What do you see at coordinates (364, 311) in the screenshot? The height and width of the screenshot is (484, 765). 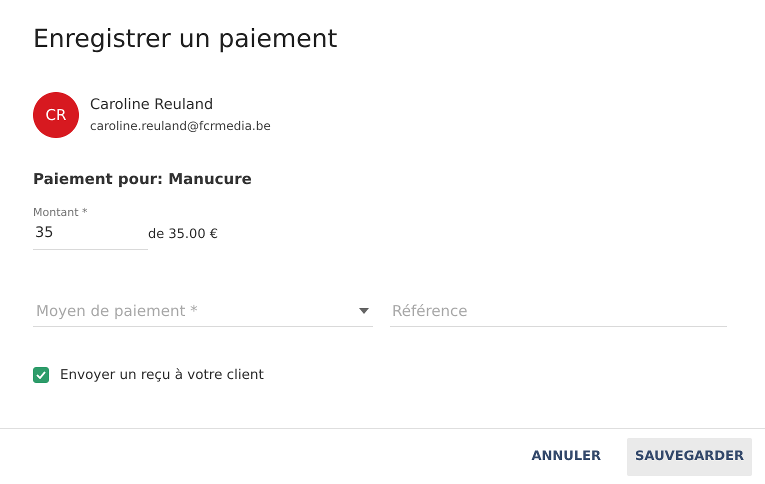 I see `caret-icon` at bounding box center [364, 311].